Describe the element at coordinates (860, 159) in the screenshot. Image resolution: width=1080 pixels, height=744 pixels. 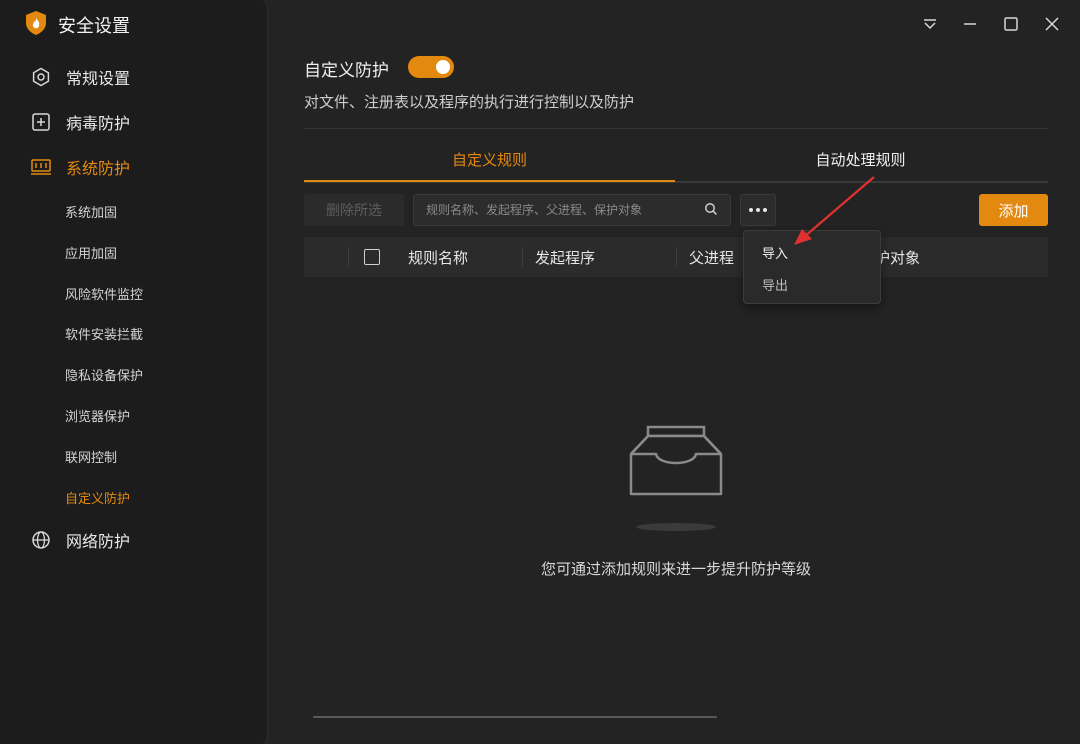
I see `tab-auto-rules: 自动处理规则` at that location.